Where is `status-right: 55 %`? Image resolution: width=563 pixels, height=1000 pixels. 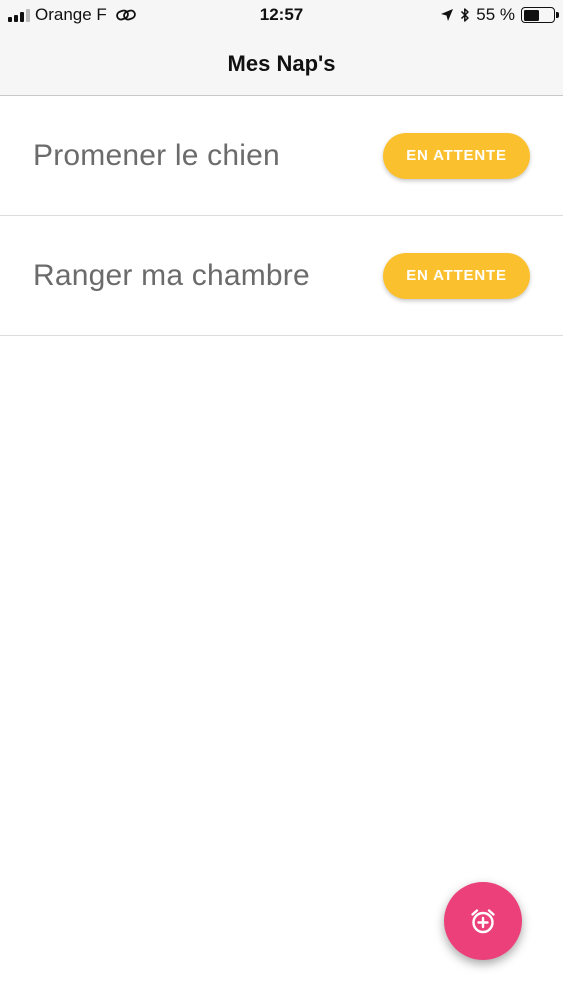
status-right: 55 % is located at coordinates (499, 15).